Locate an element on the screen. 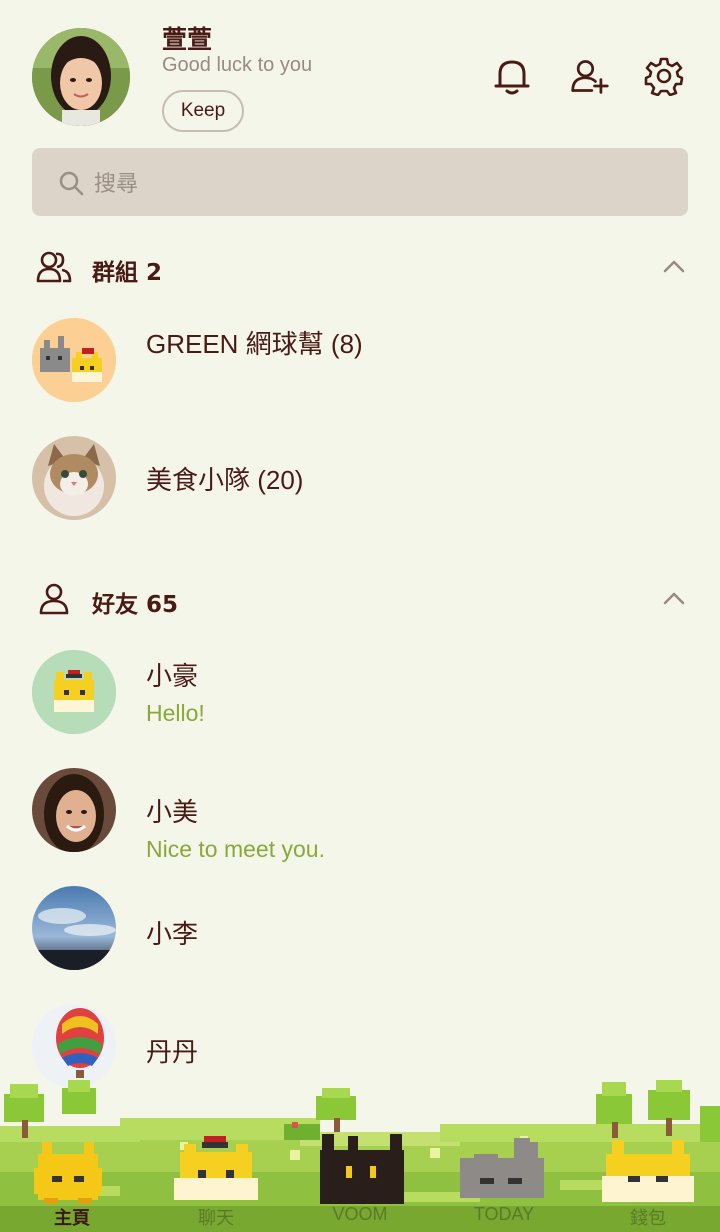 This screenshot has width=720, height=1232. group-row: GREEN 網球幫 (8) is located at coordinates (360, 361).